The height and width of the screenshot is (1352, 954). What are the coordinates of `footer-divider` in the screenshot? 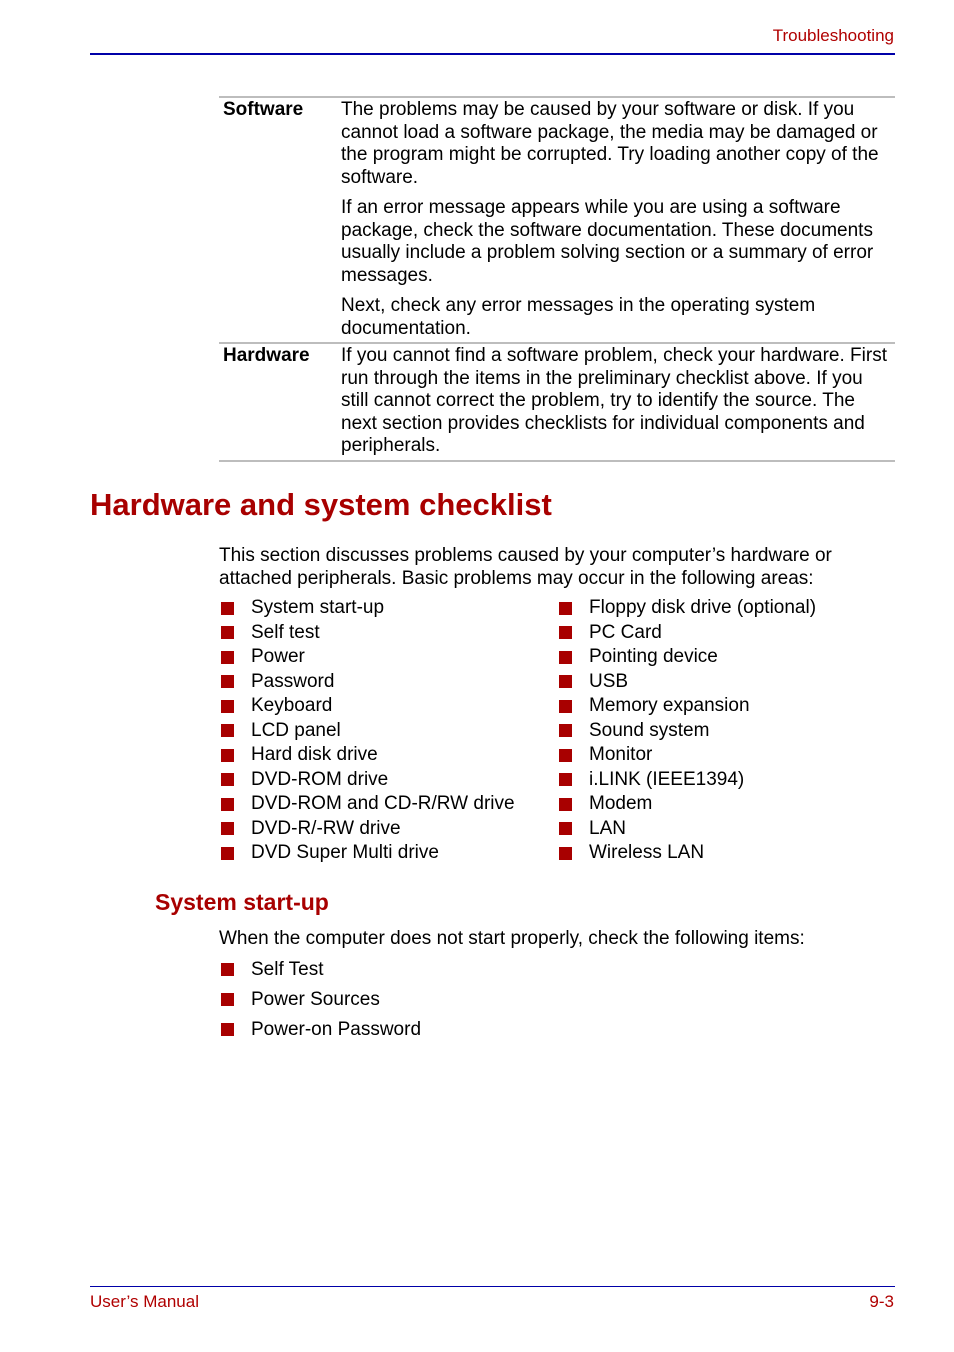 It's located at (492, 1286).